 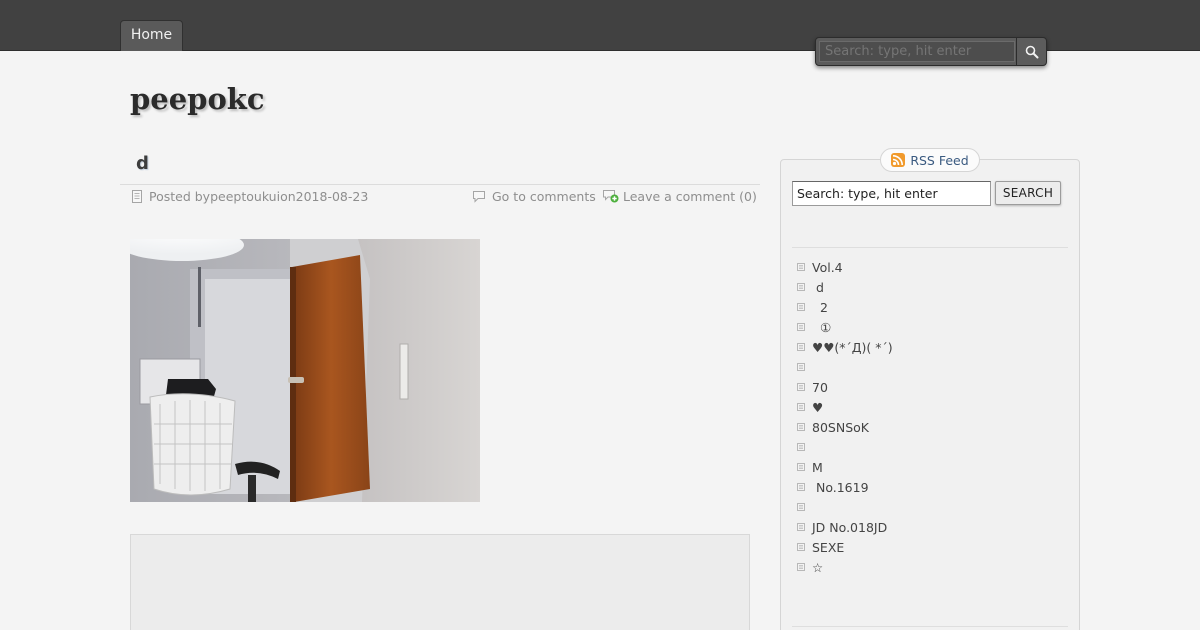 What do you see at coordinates (137, 196) in the screenshot?
I see `document-icon` at bounding box center [137, 196].